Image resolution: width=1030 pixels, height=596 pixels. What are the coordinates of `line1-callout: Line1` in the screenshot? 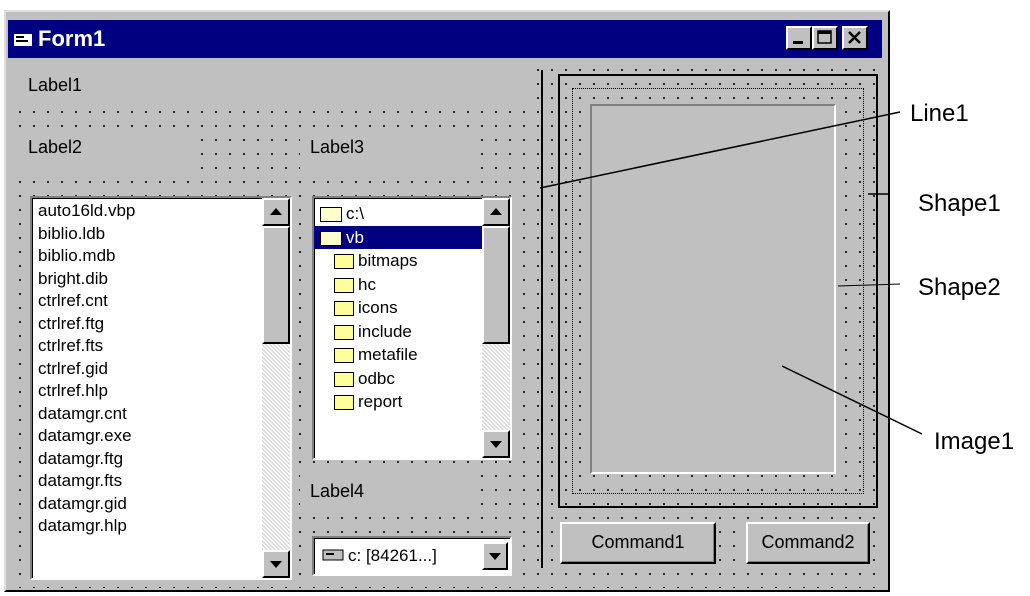 It's located at (939, 113).